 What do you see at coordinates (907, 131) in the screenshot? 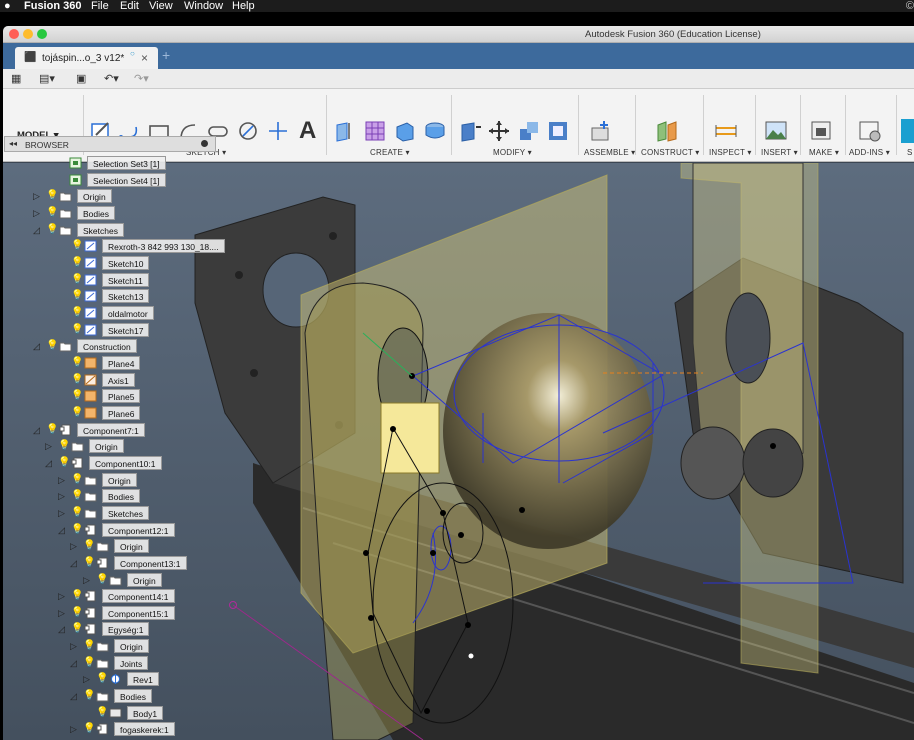
I see `select-tool-button` at bounding box center [907, 131].